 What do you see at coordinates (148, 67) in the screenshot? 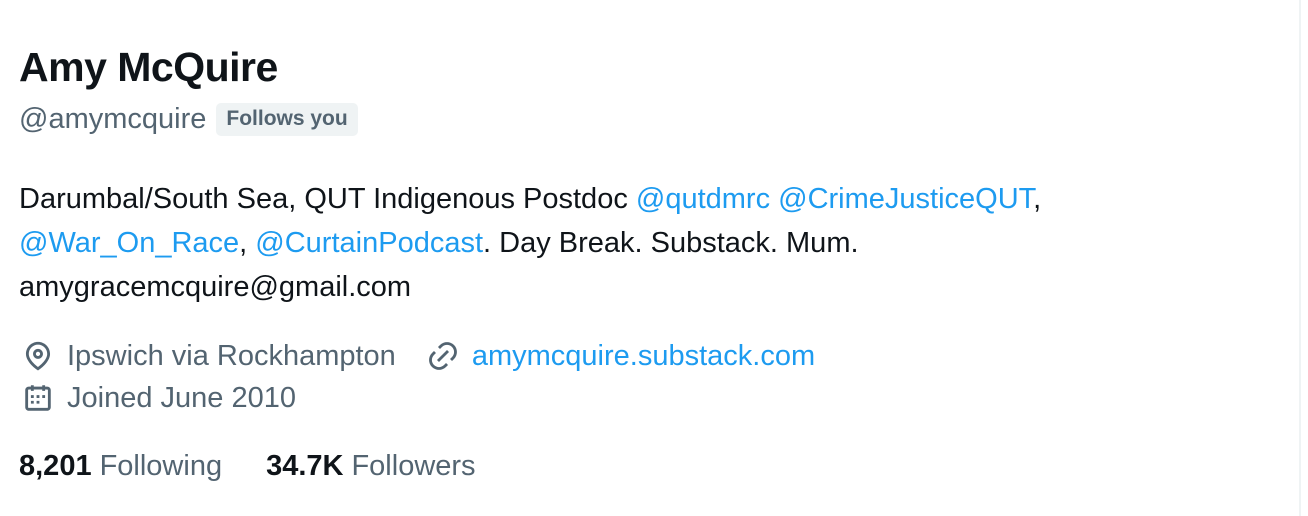
I see `display-name: Amy McQuire` at bounding box center [148, 67].